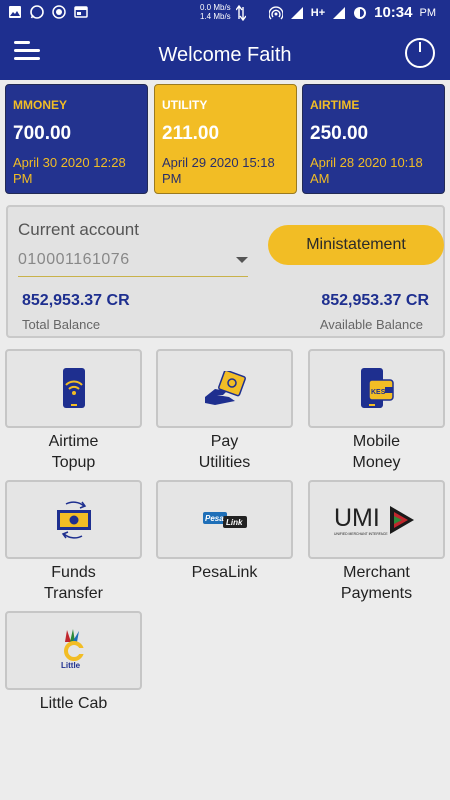 Image resolution: width=450 pixels, height=800 pixels. Describe the element at coordinates (356, 245) in the screenshot. I see `ministatement-button: Ministatement` at that location.